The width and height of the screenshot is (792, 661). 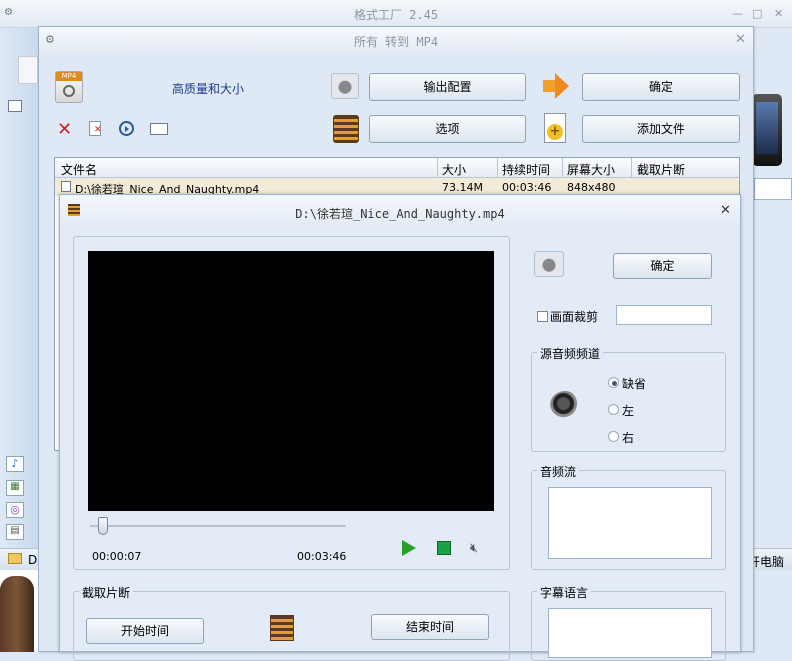 What do you see at coordinates (526, 169) in the screenshot?
I see `column-header-duration: 持续时间` at bounding box center [526, 169].